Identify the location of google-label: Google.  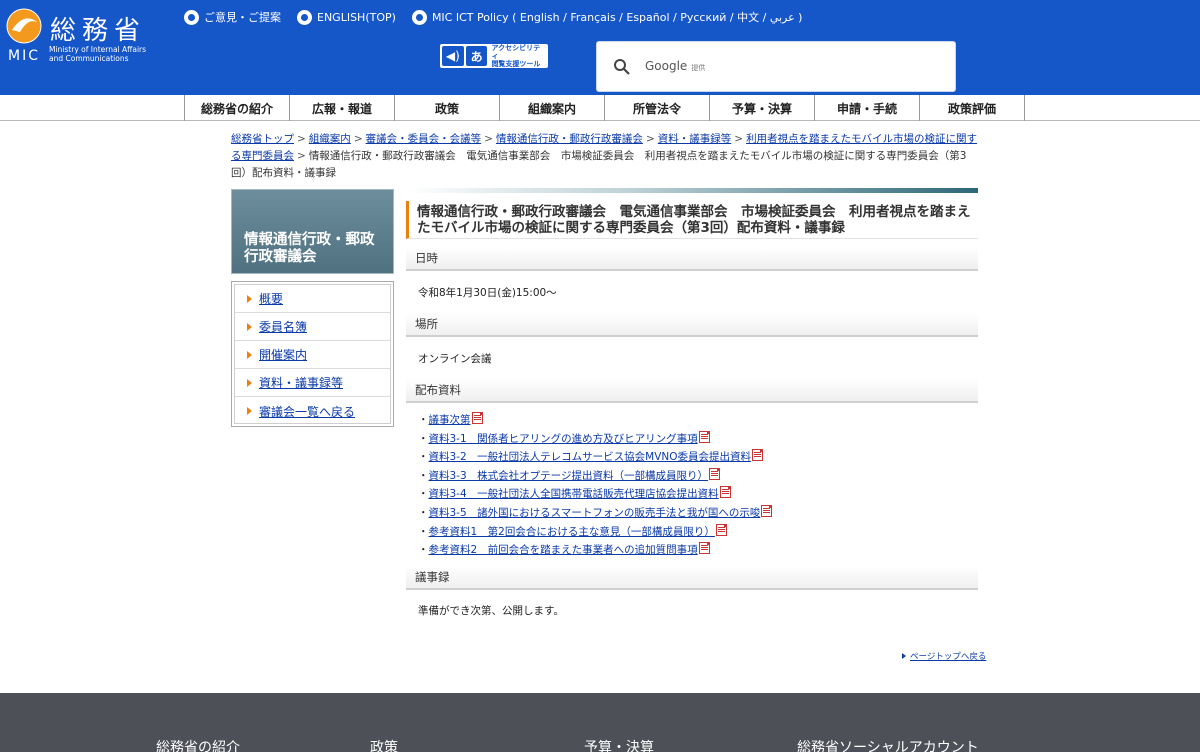
(666, 66).